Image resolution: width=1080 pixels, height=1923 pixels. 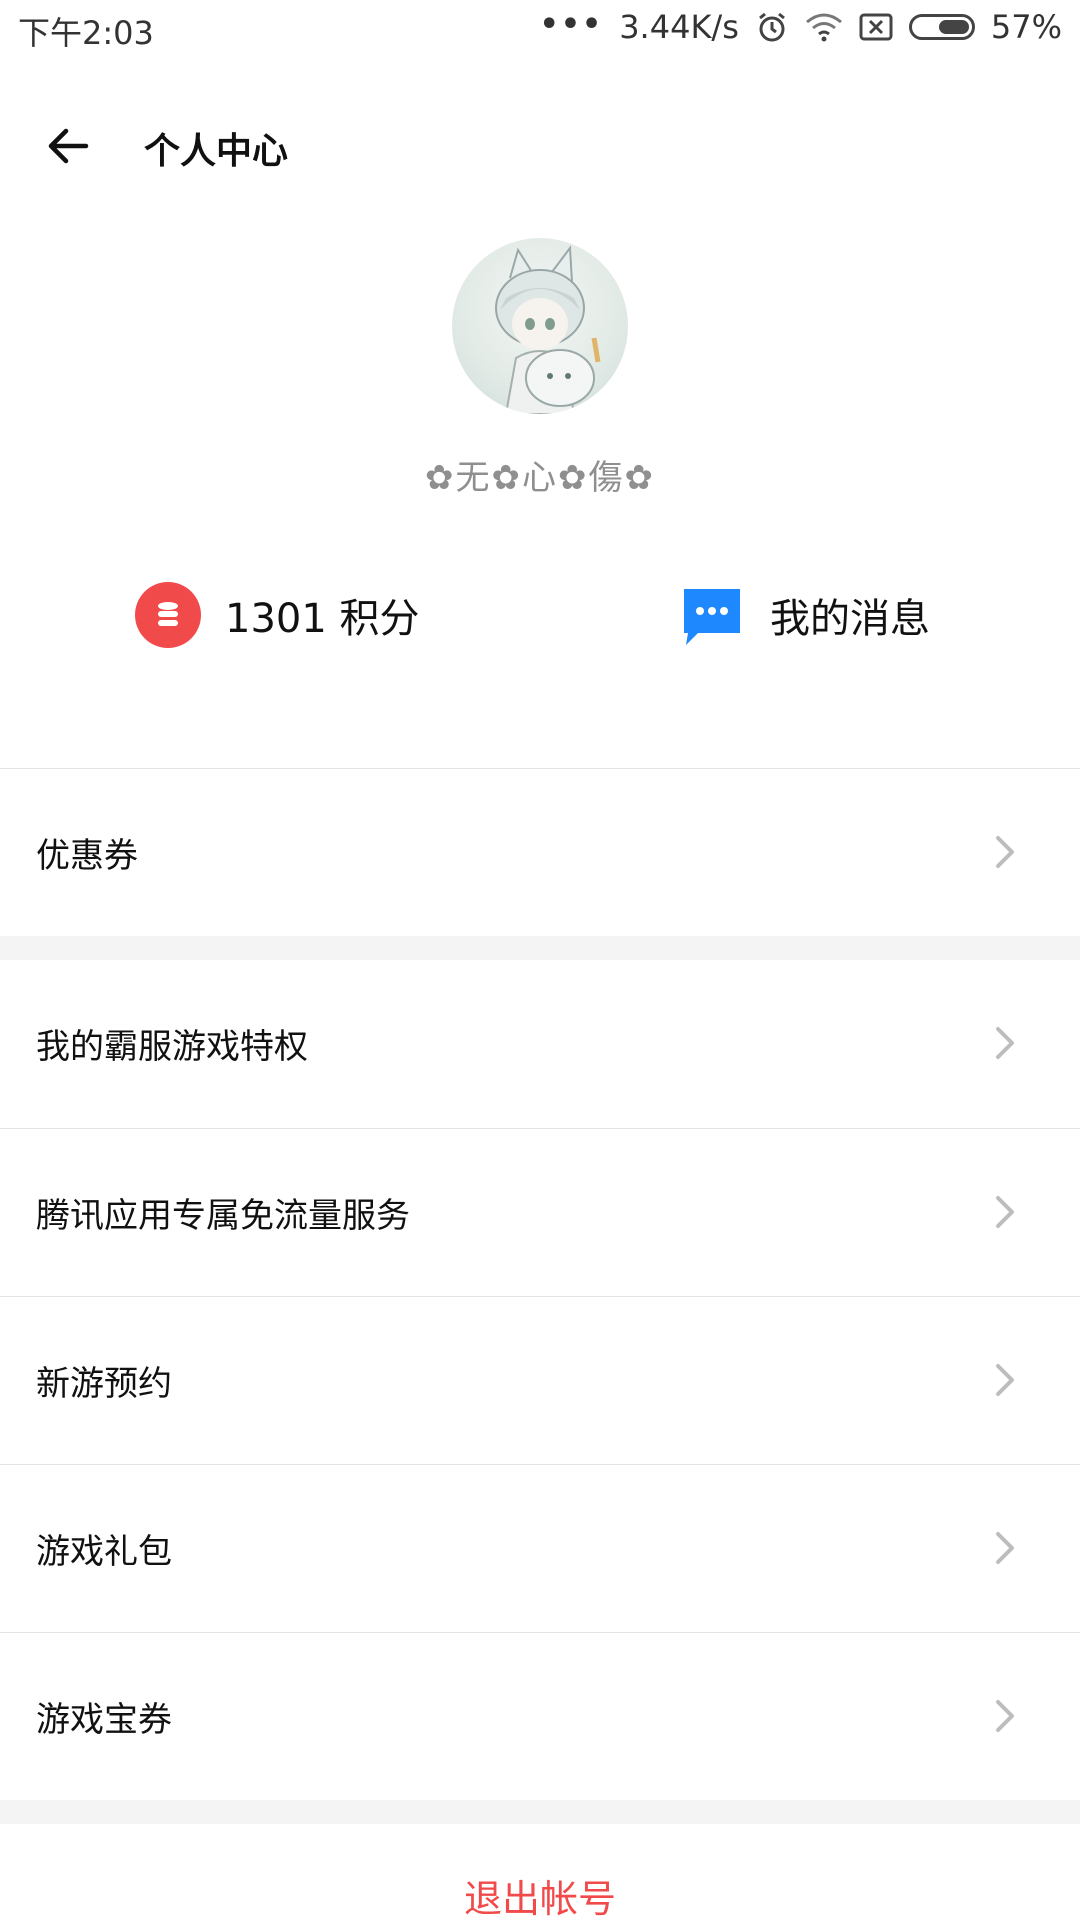 What do you see at coordinates (548, 329) in the screenshot?
I see `avatar-illustration` at bounding box center [548, 329].